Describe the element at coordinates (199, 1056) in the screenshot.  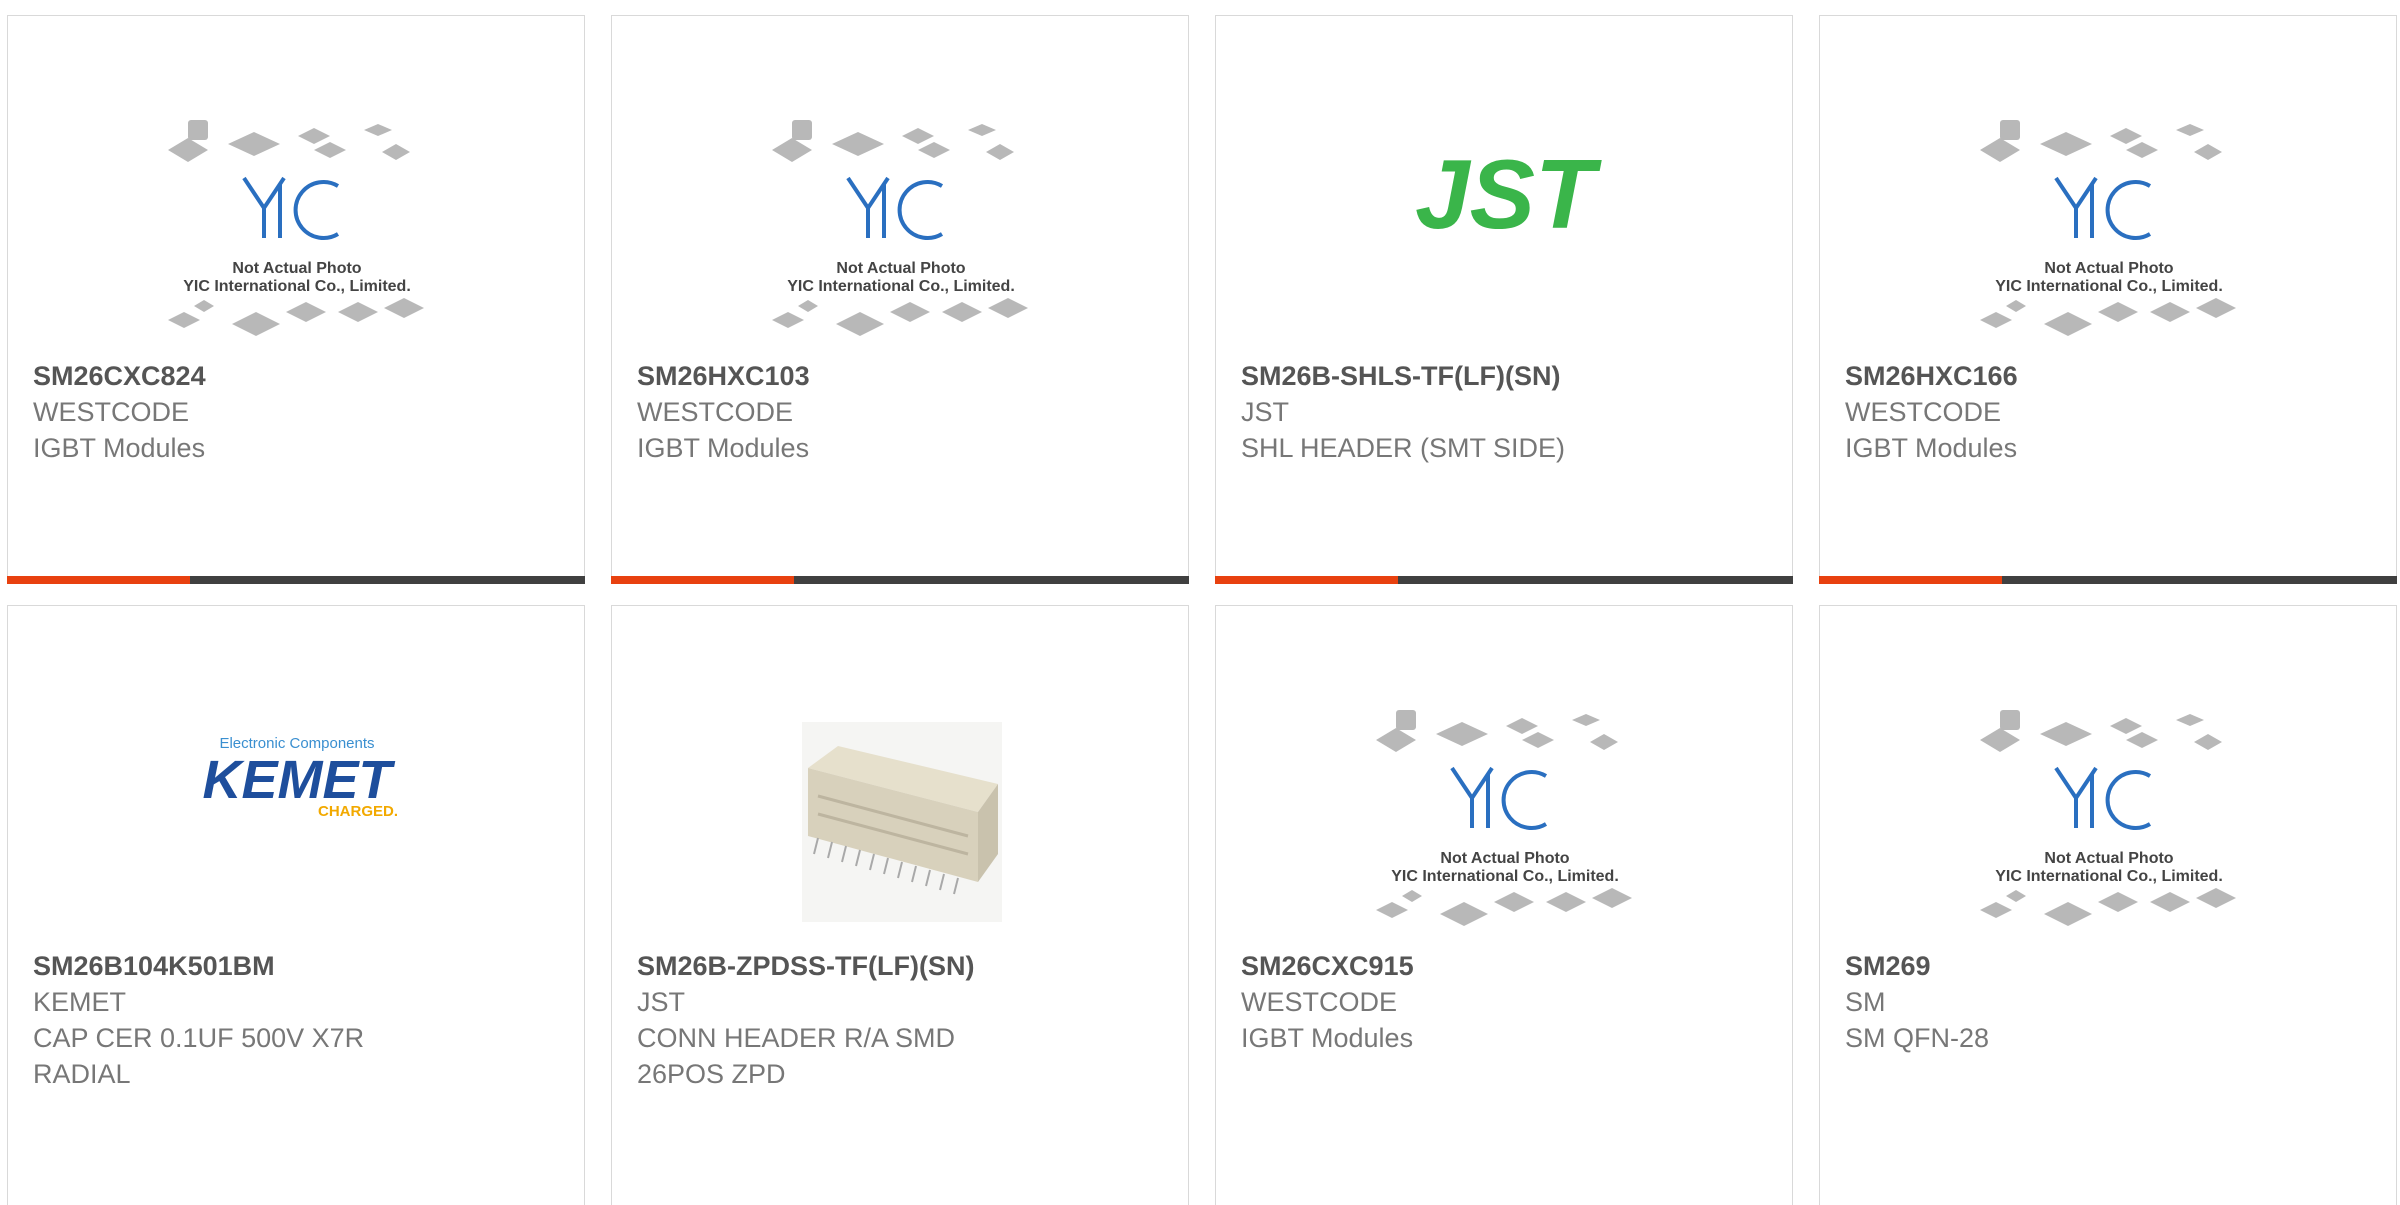
I see `product-description: CAP CER 0.1UF 500V X7R RADIAL` at that location.